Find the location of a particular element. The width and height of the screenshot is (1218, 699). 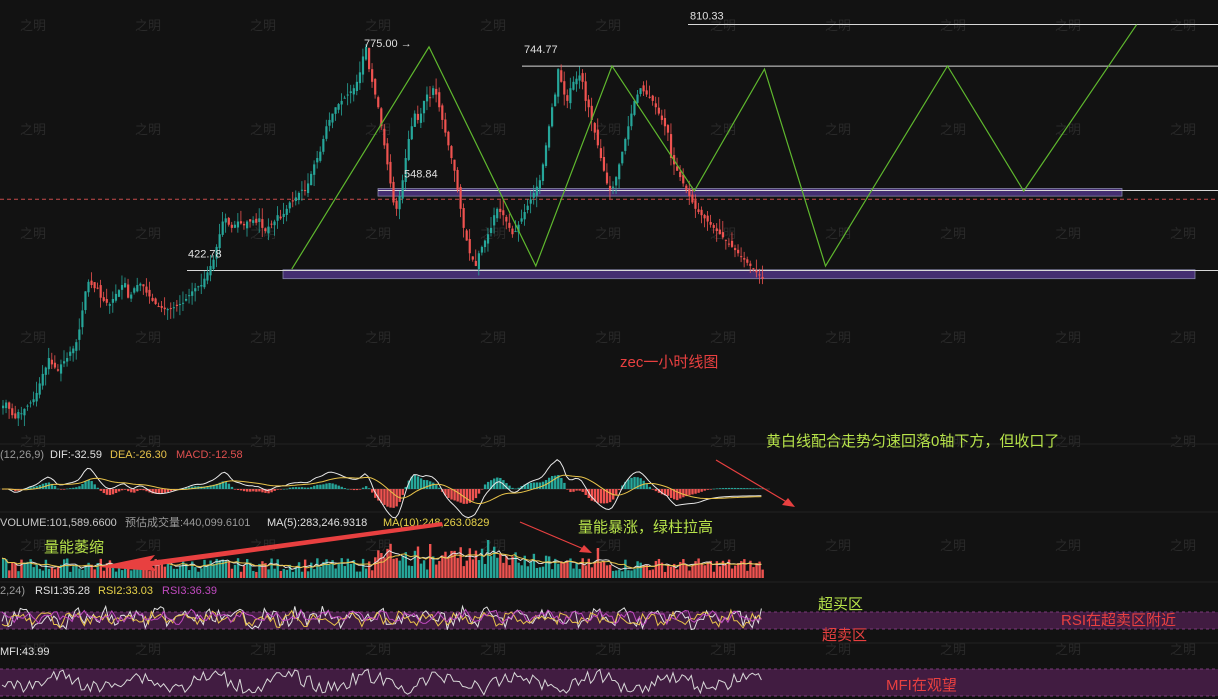

macd-note-arrowhead is located at coordinates (788, 502).